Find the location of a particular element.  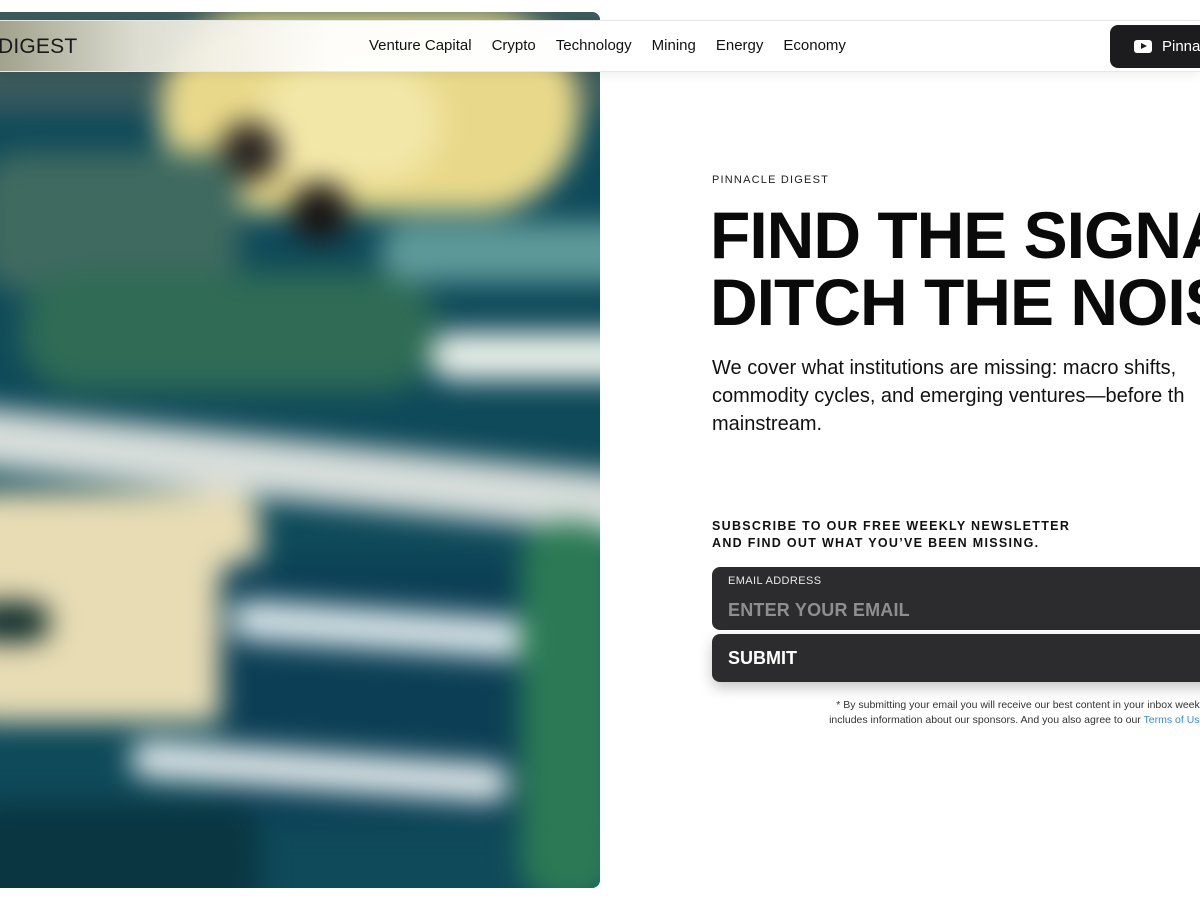

nav-link-mining: Mining is located at coordinates (674, 45).